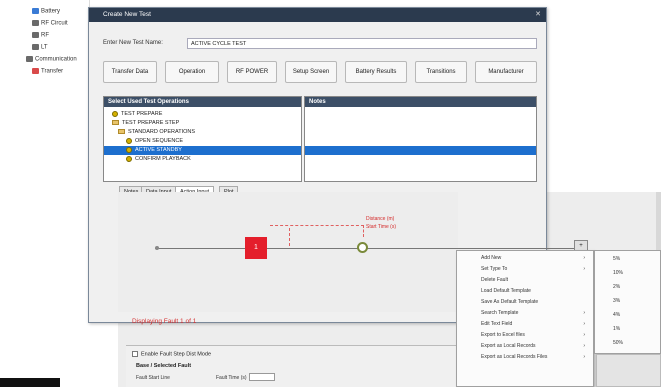  What do you see at coordinates (202, 141) in the screenshot?
I see `tree-row: OPEN SEQUENCE` at bounding box center [202, 141].